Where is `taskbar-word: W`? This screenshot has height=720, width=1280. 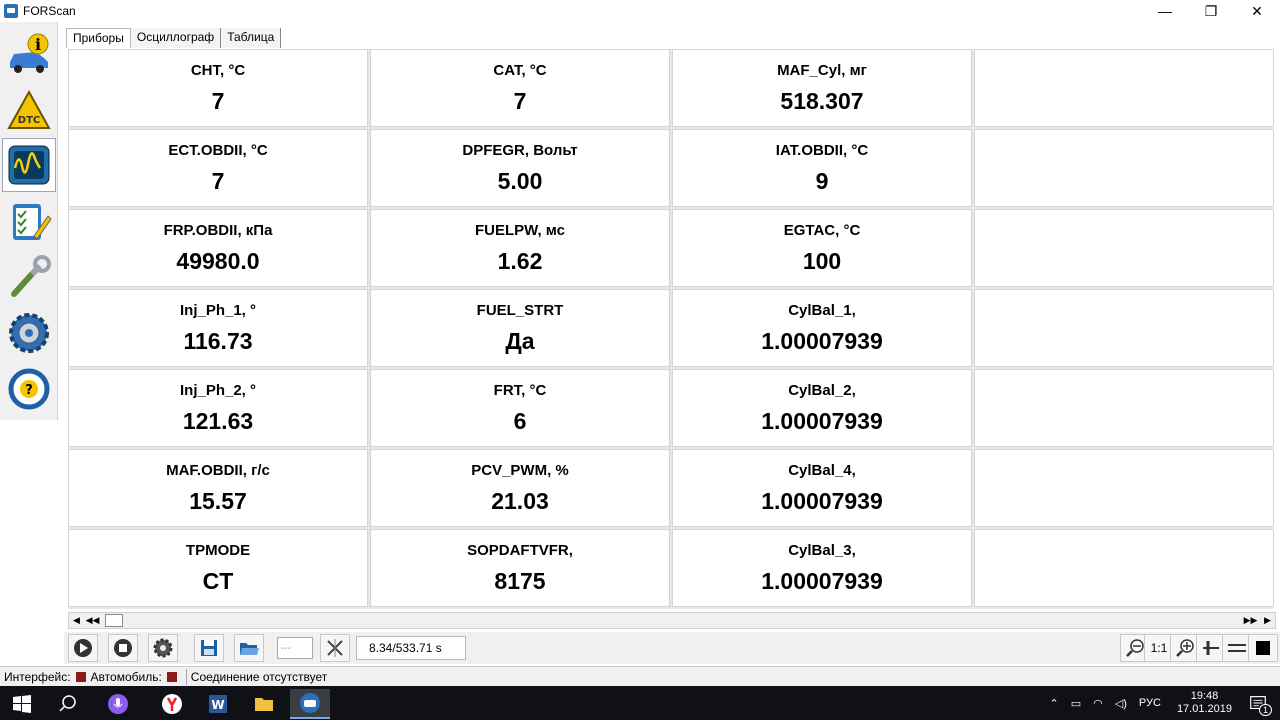
taskbar-word: W is located at coordinates (218, 704).